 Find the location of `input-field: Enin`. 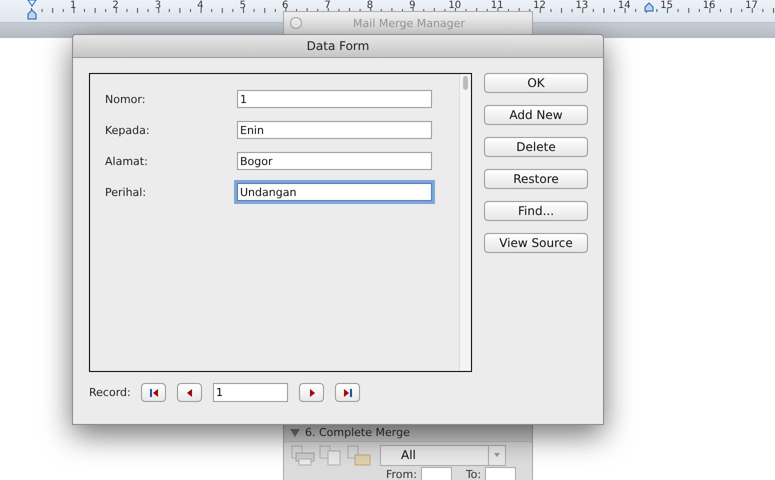

input-field: Enin is located at coordinates (334, 130).